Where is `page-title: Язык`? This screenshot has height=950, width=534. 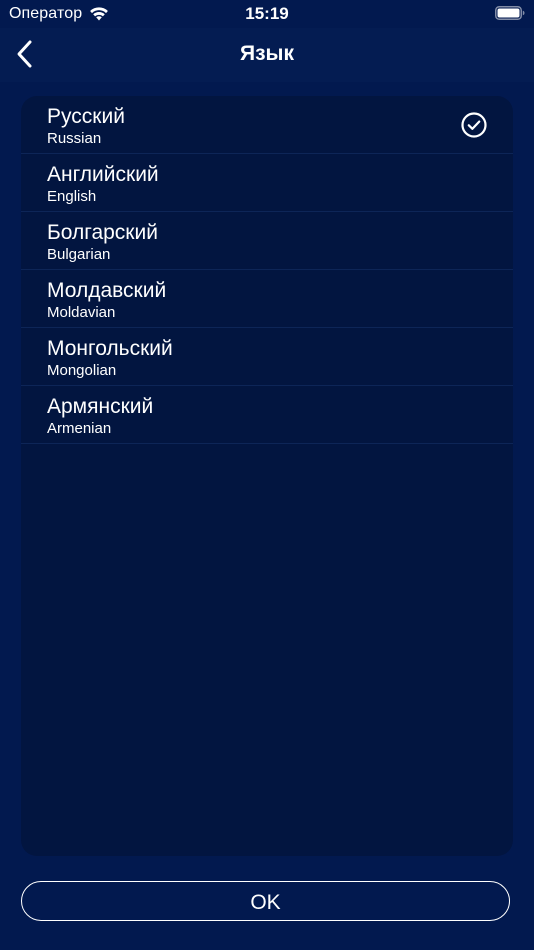 page-title: Язык is located at coordinates (267, 53).